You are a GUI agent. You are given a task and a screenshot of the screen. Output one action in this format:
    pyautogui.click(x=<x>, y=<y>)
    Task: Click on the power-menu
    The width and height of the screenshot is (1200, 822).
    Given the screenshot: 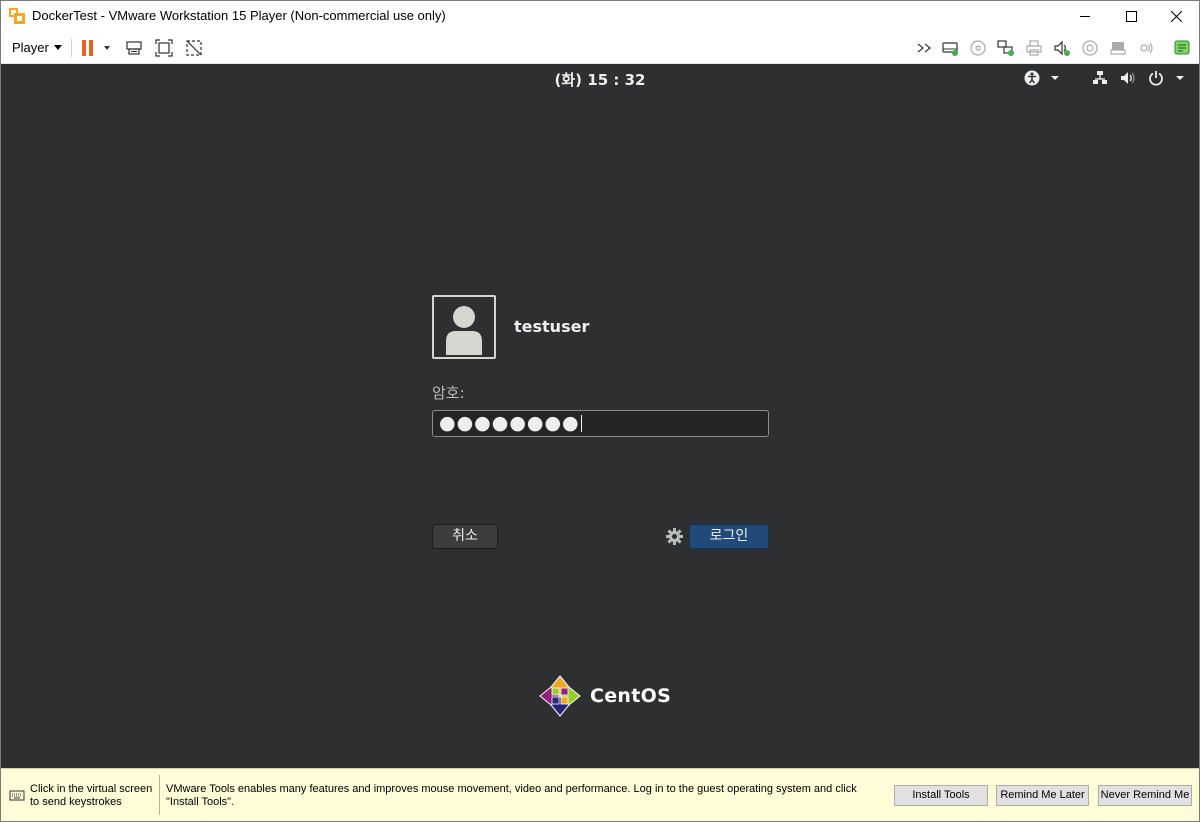 What is the action you would take?
    pyautogui.click(x=1168, y=80)
    